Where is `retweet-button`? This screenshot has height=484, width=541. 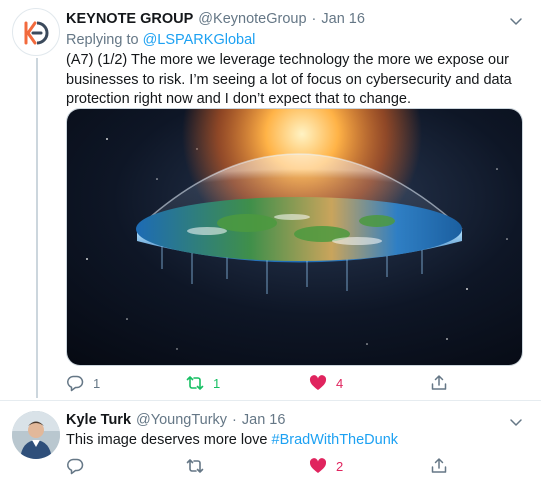
retweet-button is located at coordinates (199, 466).